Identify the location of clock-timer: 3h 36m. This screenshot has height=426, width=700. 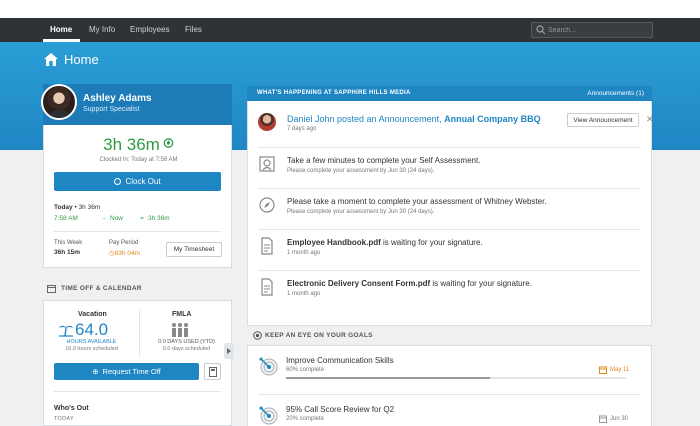
(138, 145).